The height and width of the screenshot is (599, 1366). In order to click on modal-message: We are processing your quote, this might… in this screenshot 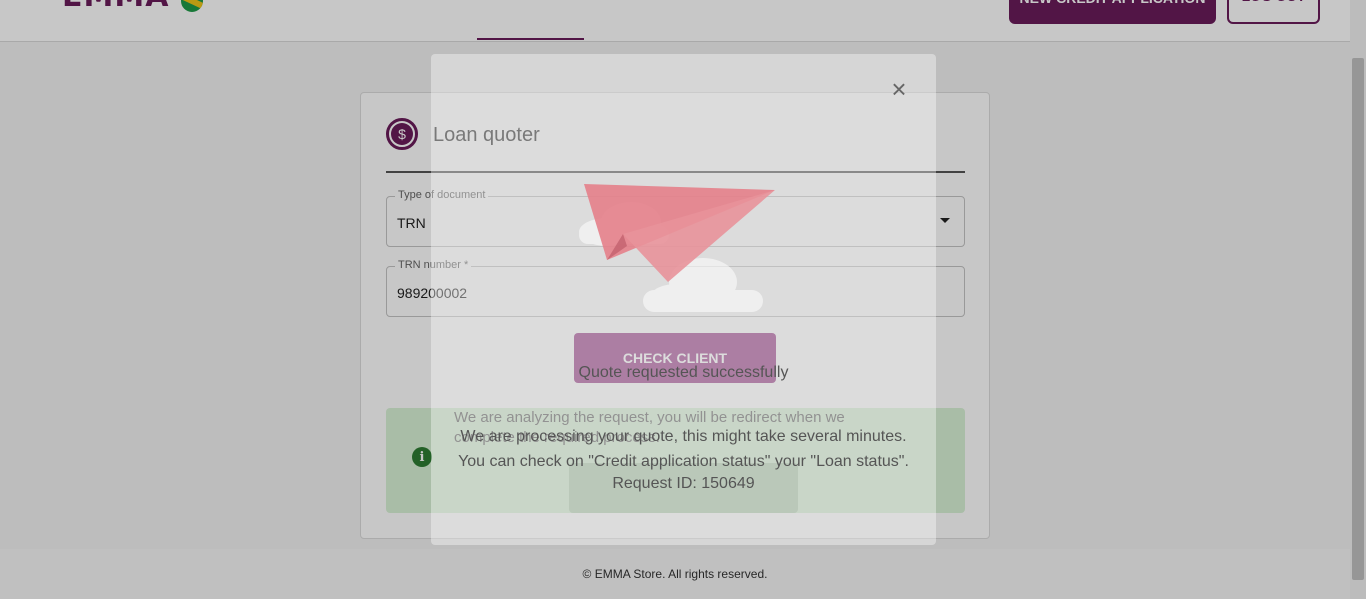, I will do `click(683, 449)`.